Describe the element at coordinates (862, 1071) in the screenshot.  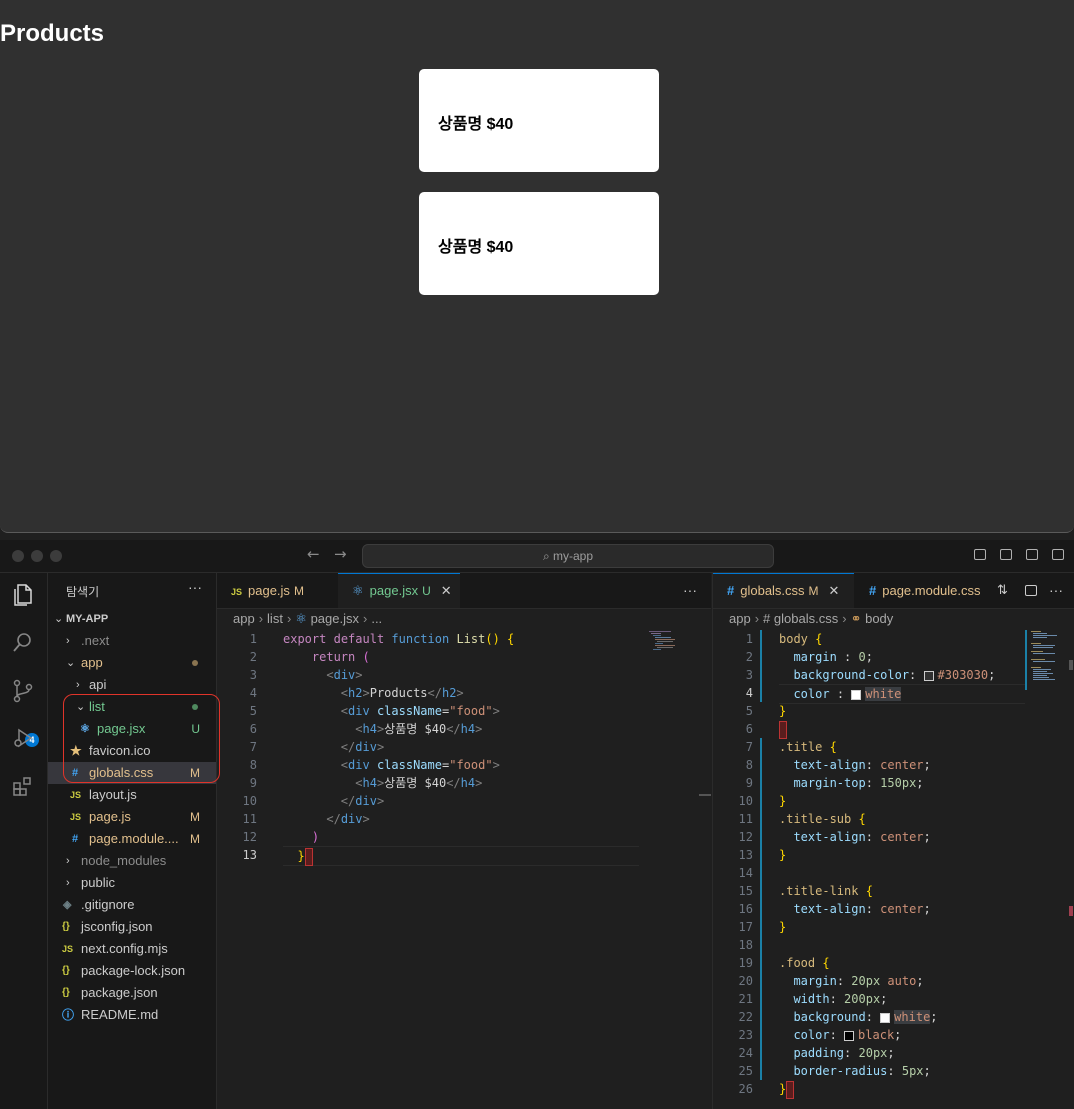
I see `code-line: border-radius: 5px;` at that location.